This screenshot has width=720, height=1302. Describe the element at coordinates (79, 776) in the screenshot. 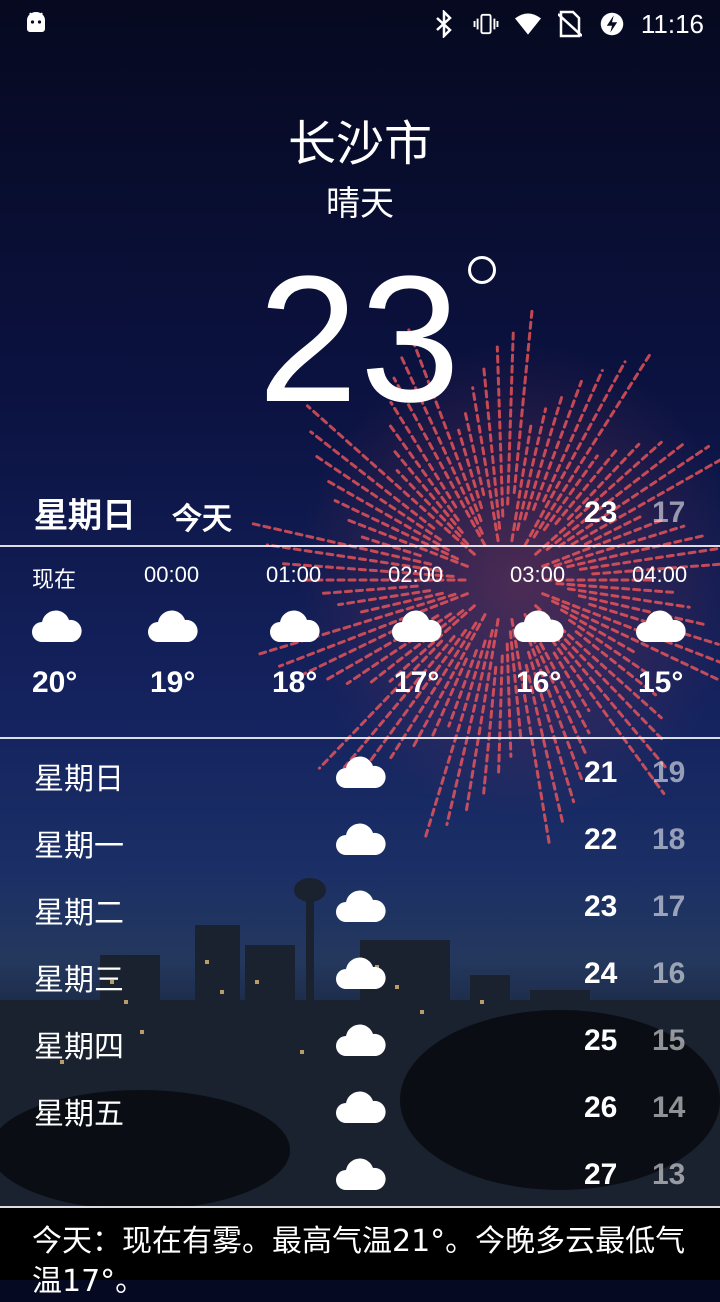

I see `daily-day: 星期日` at that location.